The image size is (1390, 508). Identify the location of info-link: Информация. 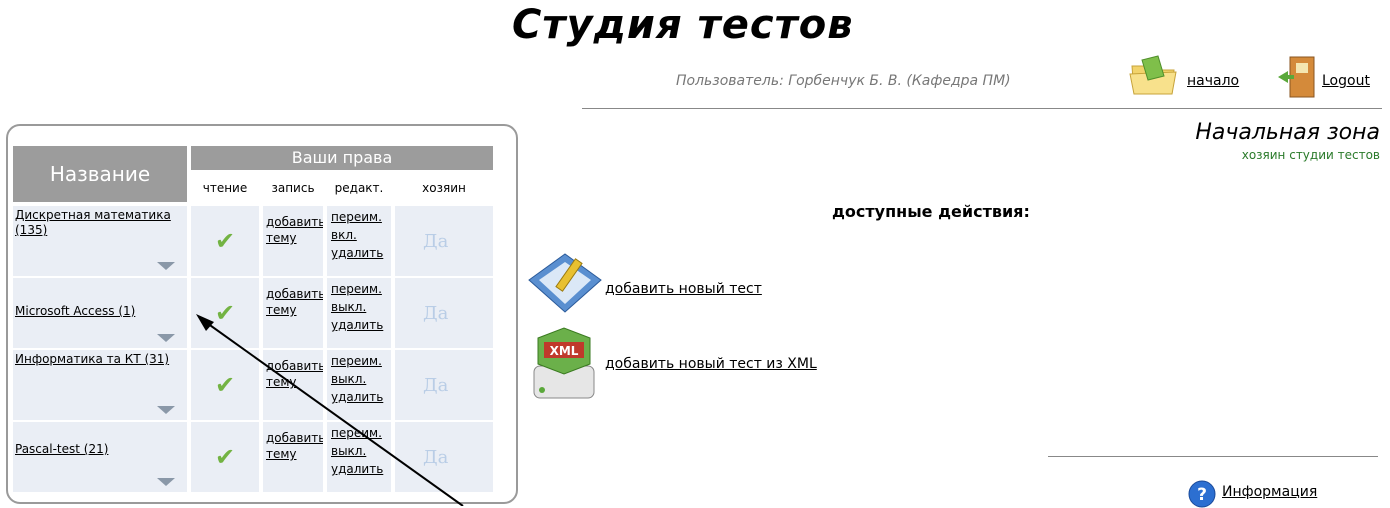
(1269, 492).